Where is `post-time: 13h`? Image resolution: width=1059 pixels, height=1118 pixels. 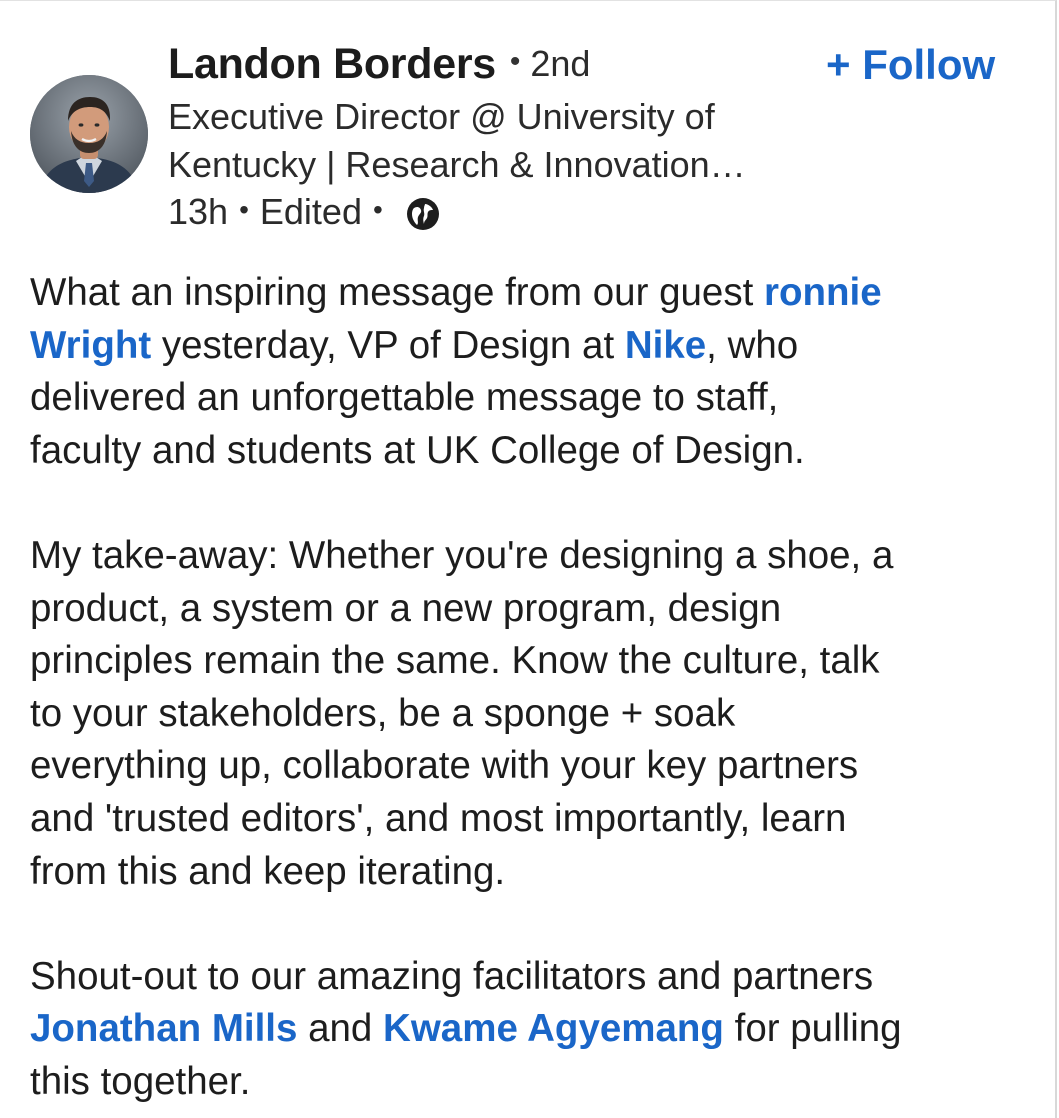
post-time: 13h is located at coordinates (198, 211).